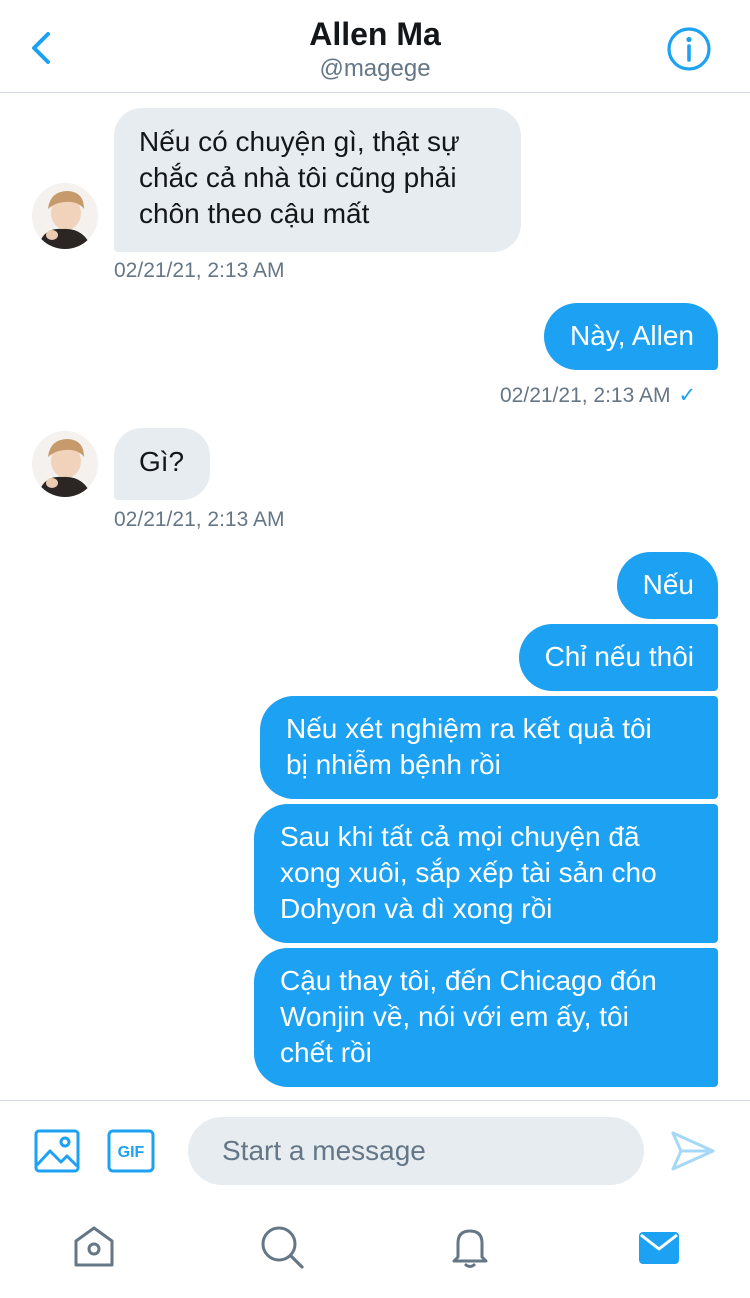 The height and width of the screenshot is (1298, 750). I want to click on search-icon, so click(282, 1247).